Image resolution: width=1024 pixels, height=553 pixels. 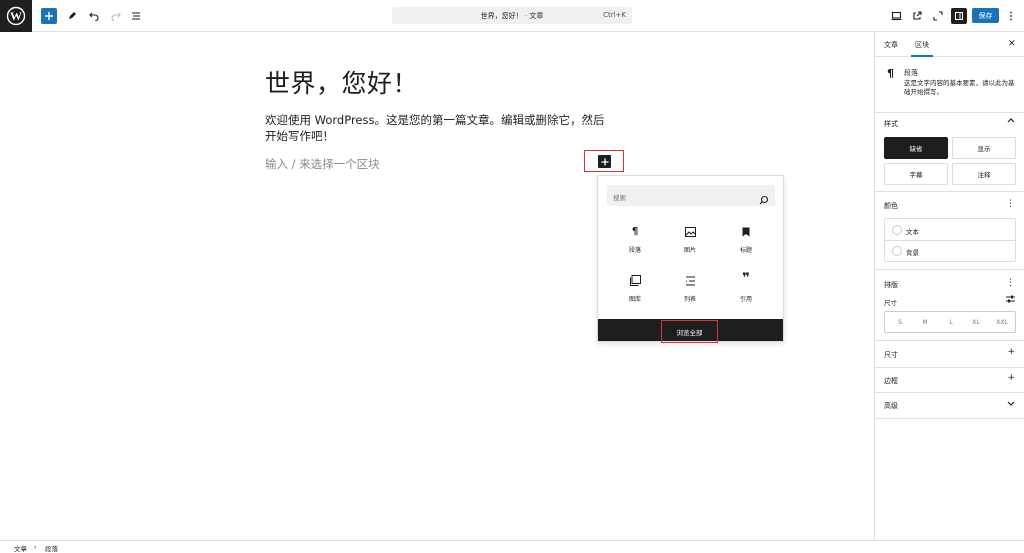 I want to click on block-card-description: 这是文字内容的基本要素，请以此为基础开始撰写。, so click(x=959, y=87).